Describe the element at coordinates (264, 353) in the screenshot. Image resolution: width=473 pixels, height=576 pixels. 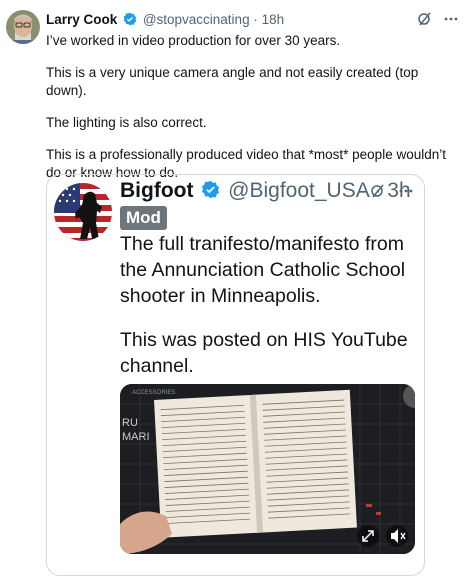
I see `quoted-paragraph: This was posted on HIS YouTube channel.` at that location.